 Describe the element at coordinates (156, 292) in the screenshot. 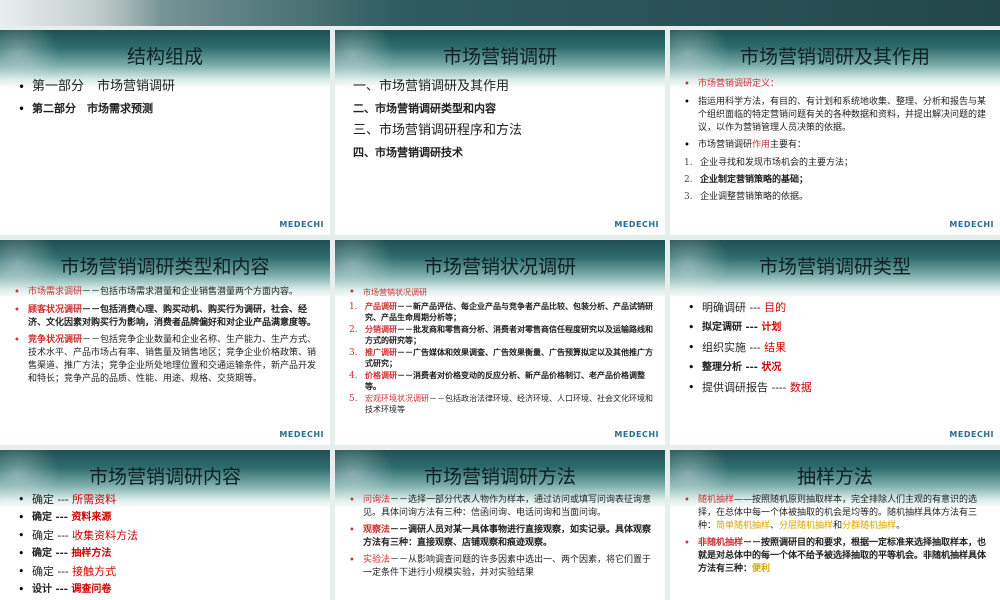

I see `list-item: • 市场需求调研－－包括市场需求潜量和企业销售潜量两个方面内容。` at that location.